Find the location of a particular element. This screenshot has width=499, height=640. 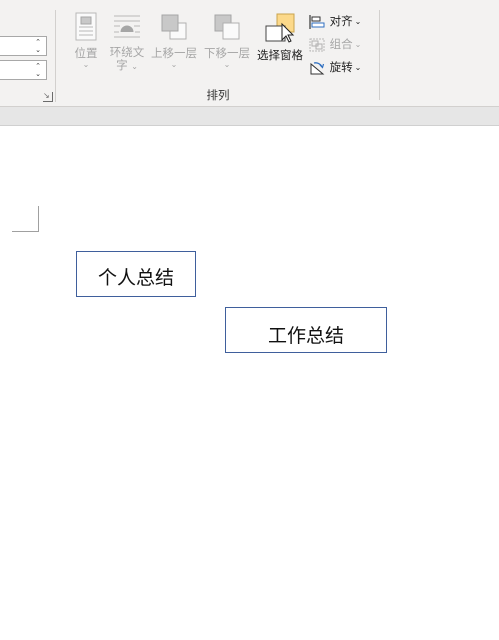

selection-pane-label: 选择窗格 is located at coordinates (280, 55).